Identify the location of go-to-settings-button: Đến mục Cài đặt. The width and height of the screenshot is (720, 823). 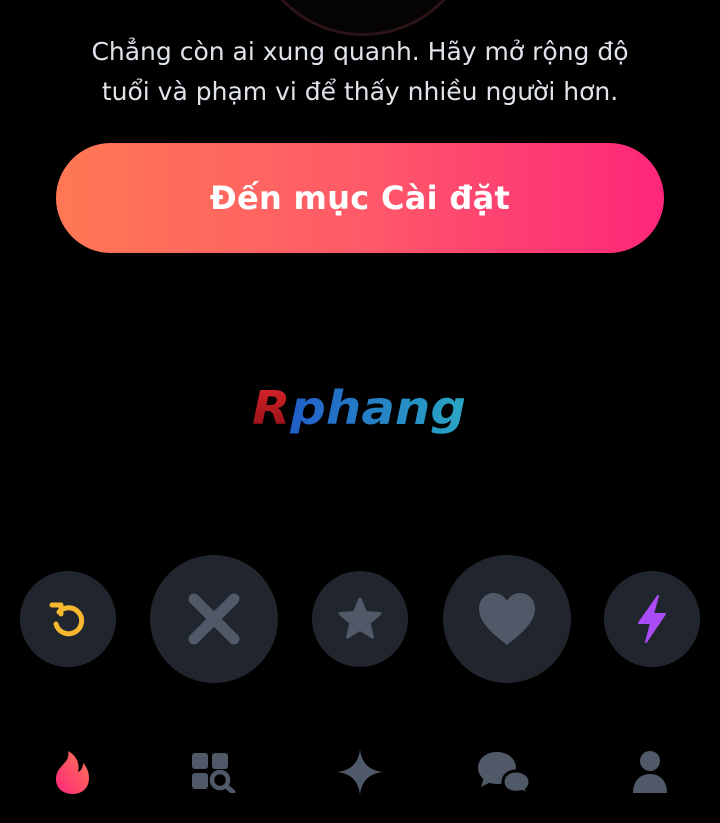
(360, 198).